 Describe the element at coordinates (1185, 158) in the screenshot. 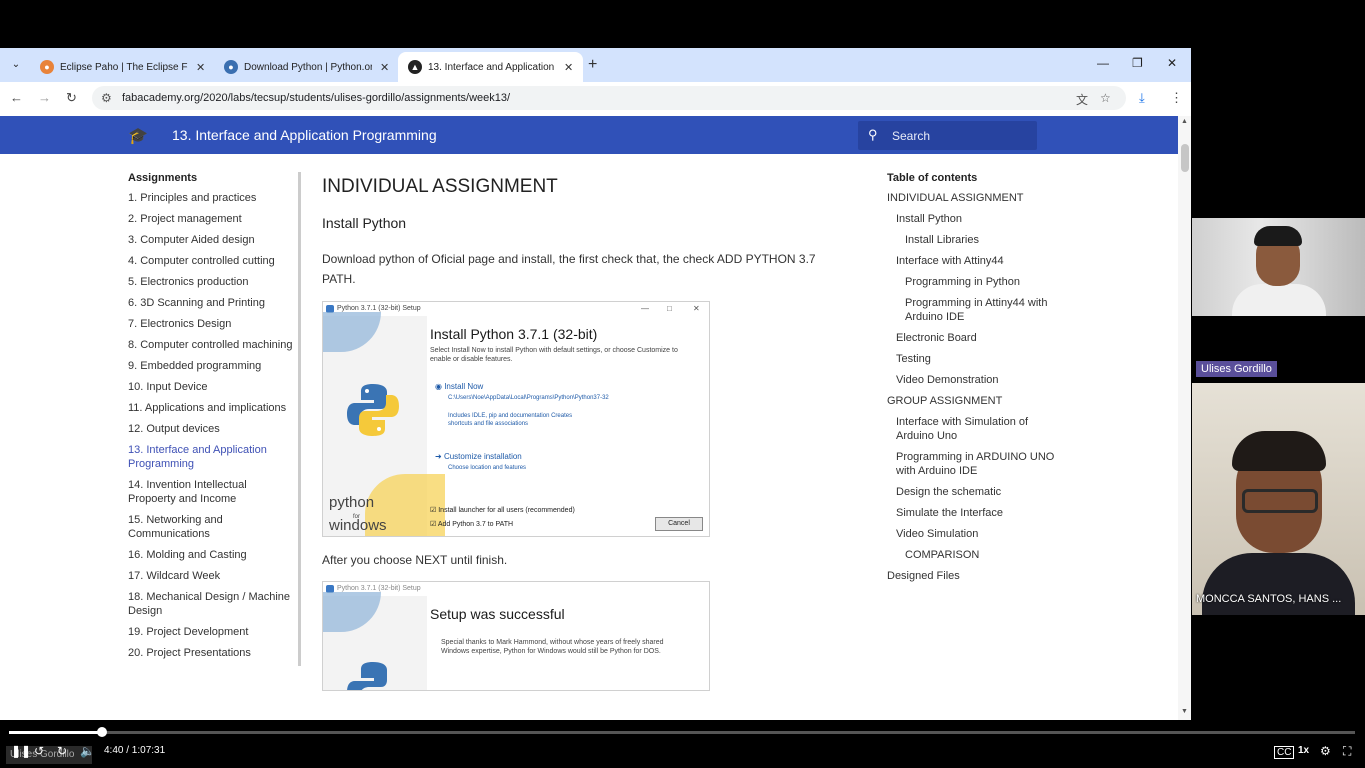

I see `scroll-thumb` at that location.